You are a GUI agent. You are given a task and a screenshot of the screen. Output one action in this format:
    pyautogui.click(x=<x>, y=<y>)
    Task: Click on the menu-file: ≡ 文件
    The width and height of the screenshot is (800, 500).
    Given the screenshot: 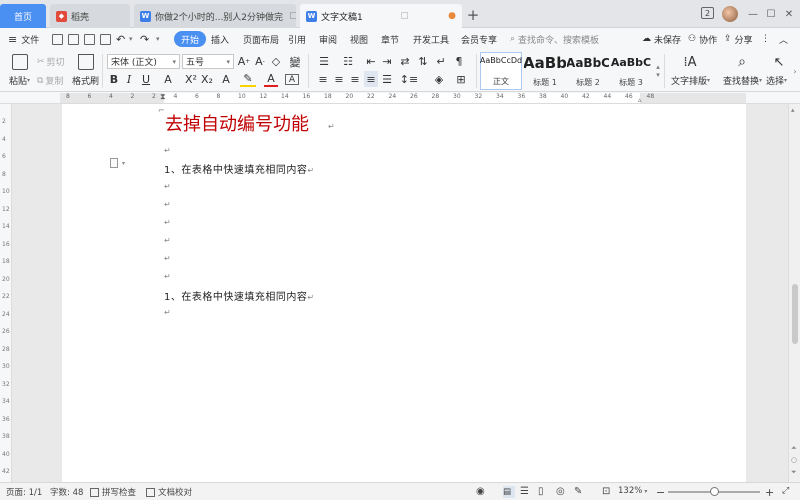 What is the action you would take?
    pyautogui.click(x=23, y=39)
    